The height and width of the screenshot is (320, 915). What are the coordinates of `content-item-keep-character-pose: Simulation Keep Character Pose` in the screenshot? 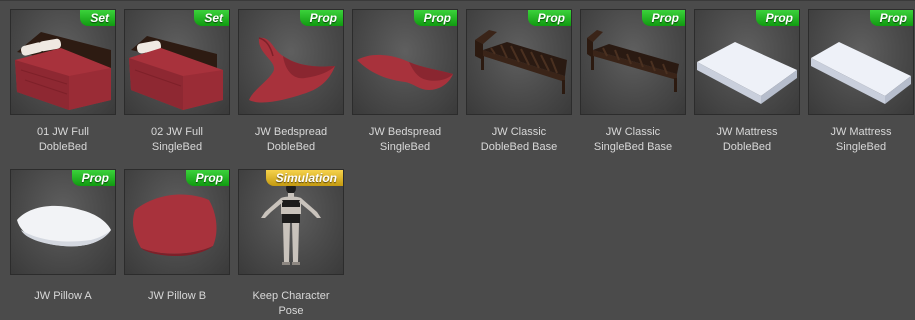 It's located at (291, 244).